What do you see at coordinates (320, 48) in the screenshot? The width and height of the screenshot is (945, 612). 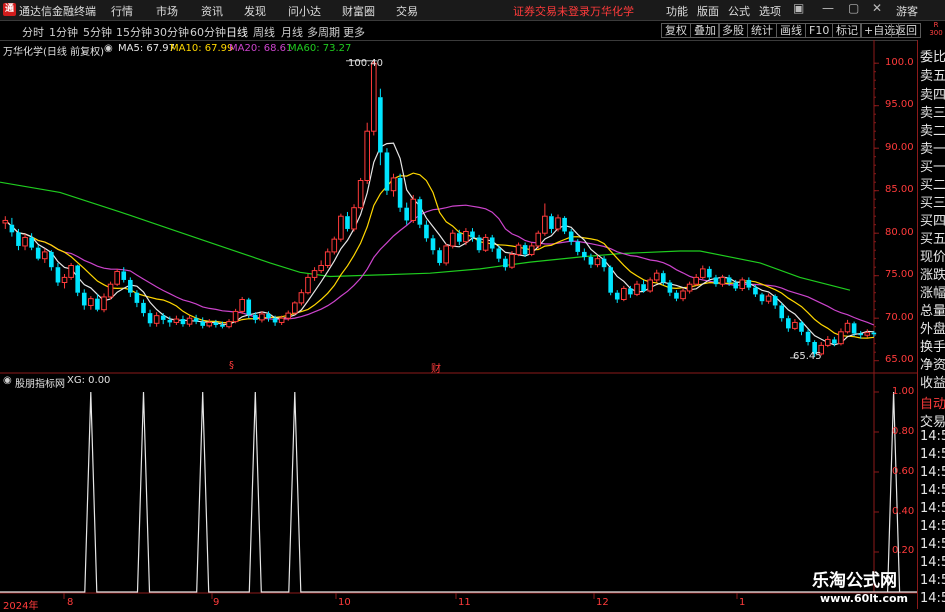 I see `ma60-label: MA60: 73.27` at bounding box center [320, 48].